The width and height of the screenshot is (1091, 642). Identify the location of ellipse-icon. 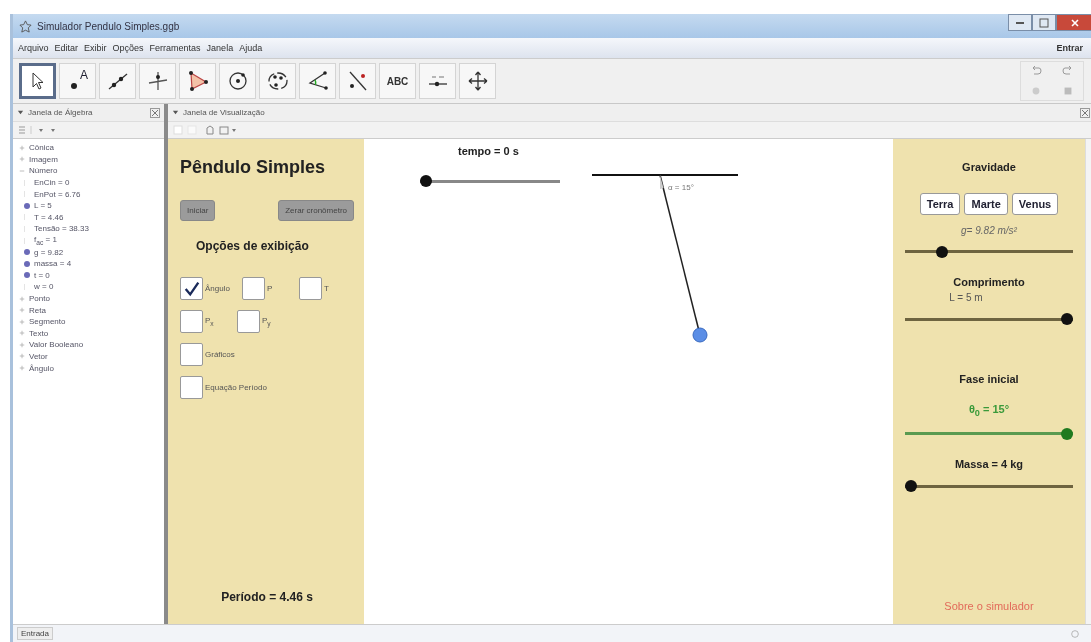
(277, 81).